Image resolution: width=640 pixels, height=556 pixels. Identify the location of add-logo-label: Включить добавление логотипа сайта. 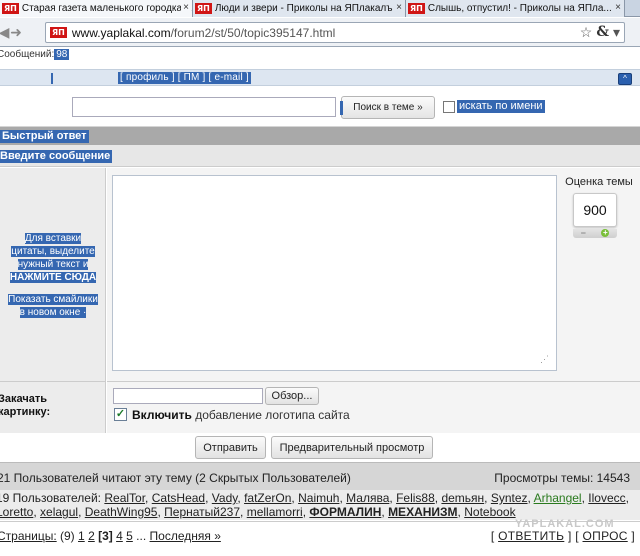
(241, 415).